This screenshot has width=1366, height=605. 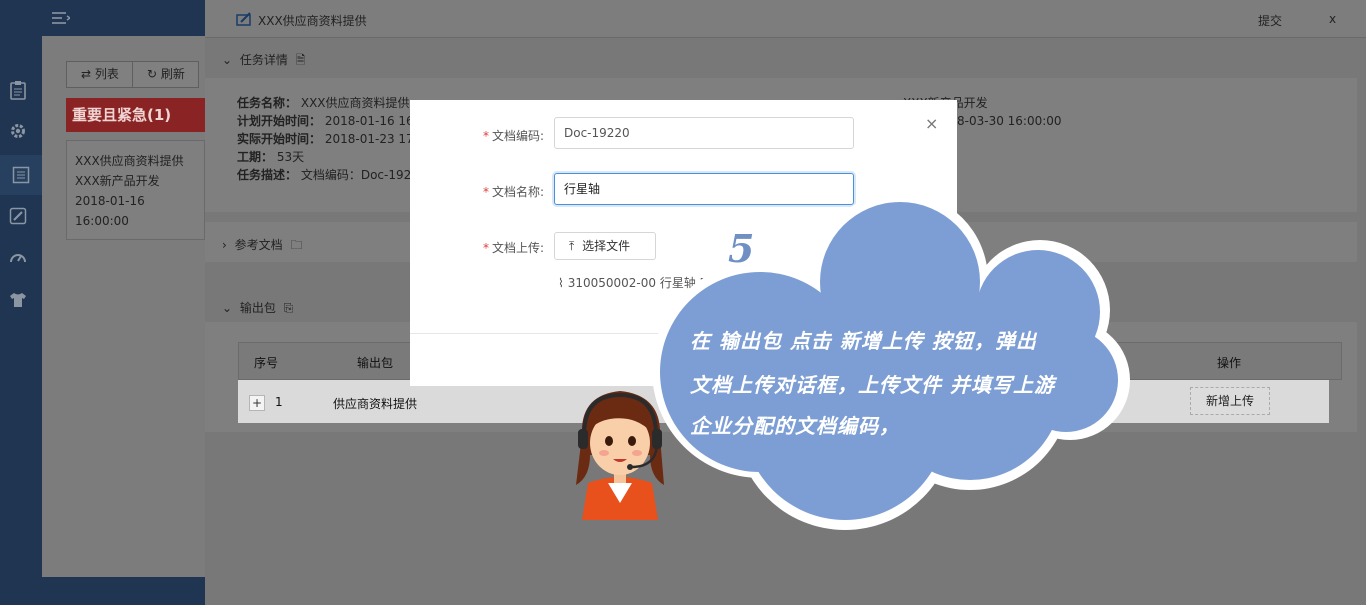 I want to click on bottom-bar, so click(x=123, y=591).